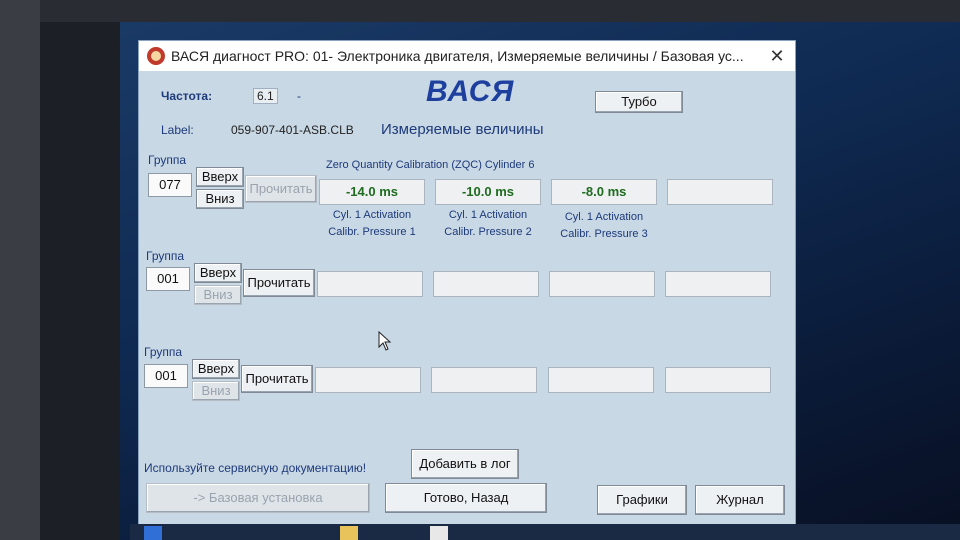 Image resolution: width=960 pixels, height=540 pixels. What do you see at coordinates (166, 376) in the screenshot?
I see `group-3-number-input: 001` at bounding box center [166, 376].